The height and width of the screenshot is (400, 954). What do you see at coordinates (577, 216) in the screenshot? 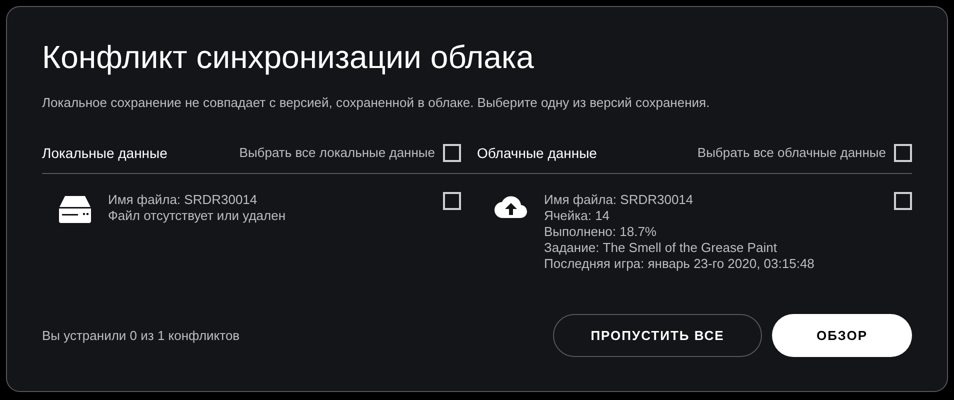
I see `save-detail: Ячейка: 14` at bounding box center [577, 216].